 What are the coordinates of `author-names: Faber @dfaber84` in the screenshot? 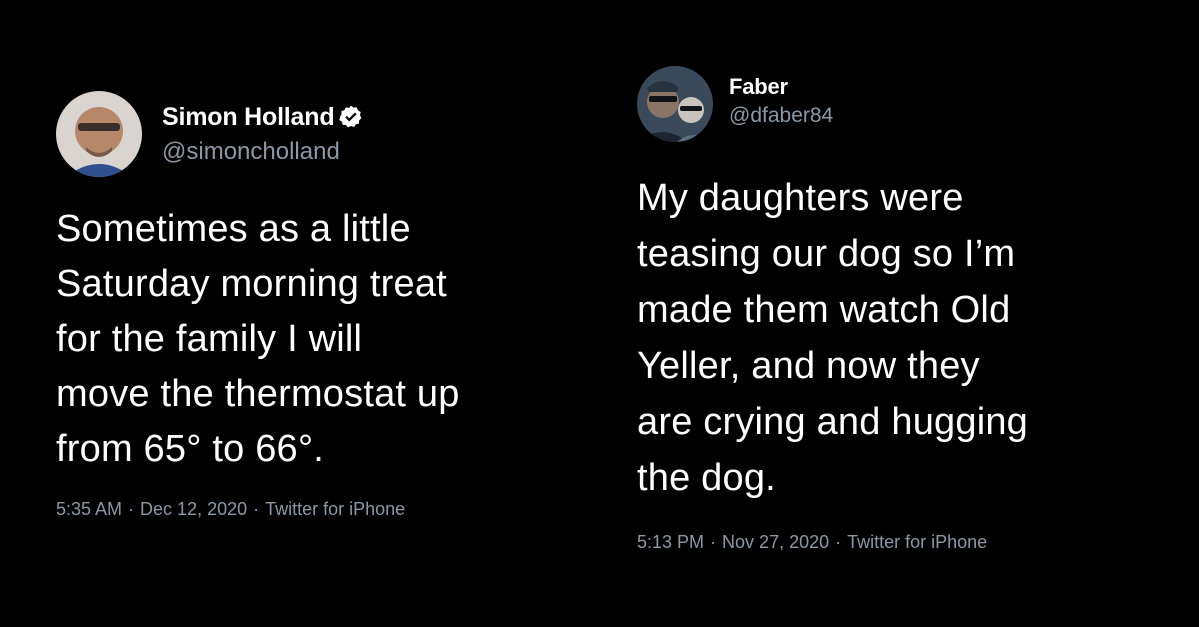 It's located at (781, 101).